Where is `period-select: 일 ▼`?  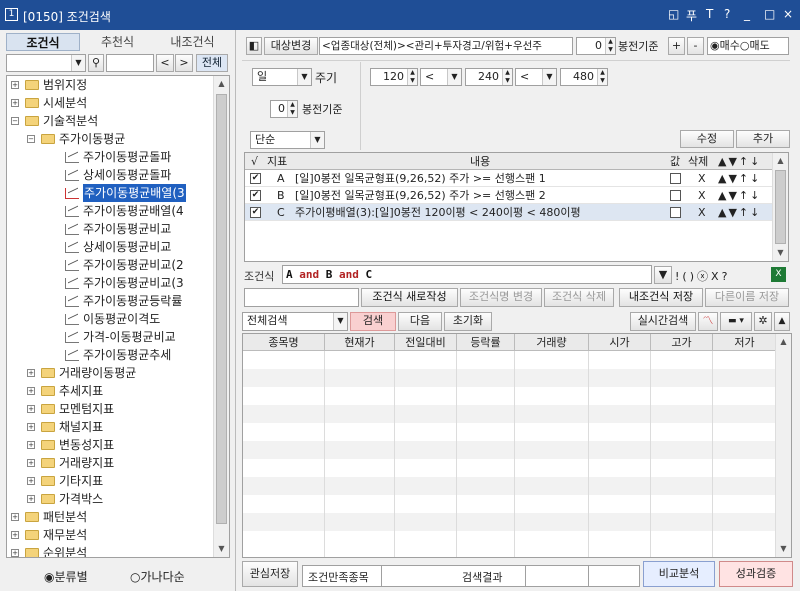
period-select: 일 ▼ is located at coordinates (282, 77).